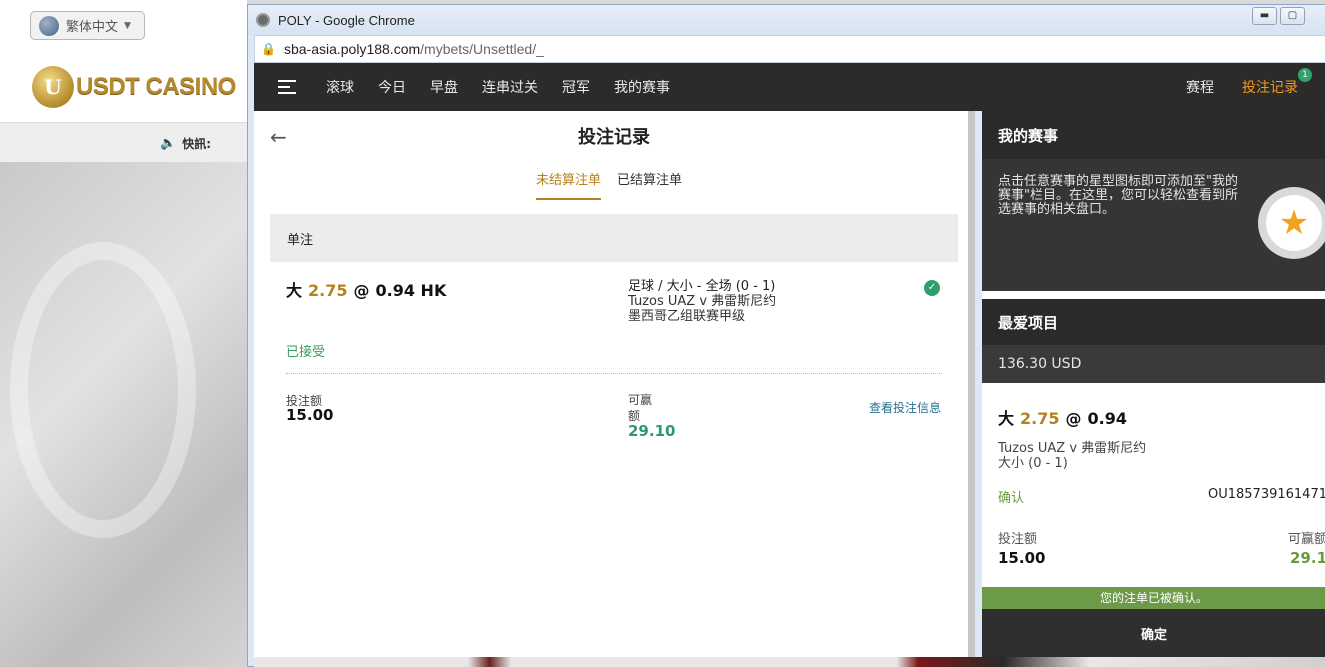  I want to click on fav-bet-odds: 0.94, so click(1107, 418).